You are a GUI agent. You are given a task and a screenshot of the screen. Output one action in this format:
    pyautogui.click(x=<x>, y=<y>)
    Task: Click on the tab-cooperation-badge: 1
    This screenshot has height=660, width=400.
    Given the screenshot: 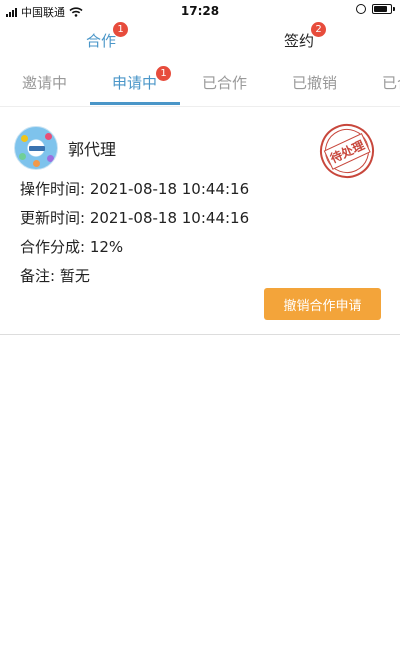 What is the action you would take?
    pyautogui.click(x=121, y=29)
    